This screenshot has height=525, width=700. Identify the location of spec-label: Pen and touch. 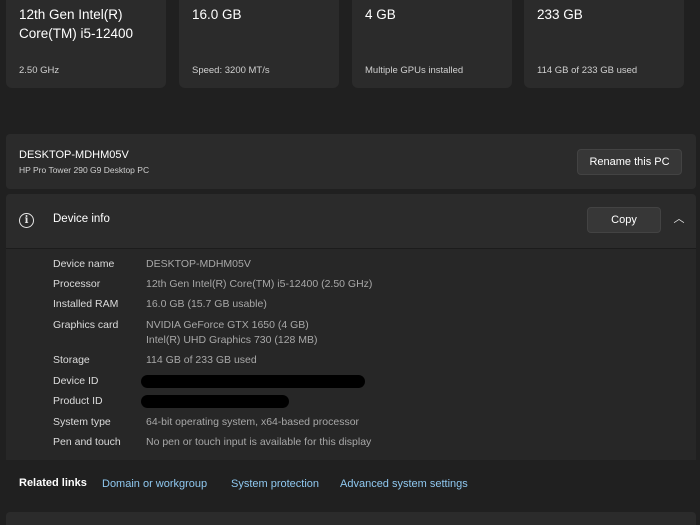
(87, 442).